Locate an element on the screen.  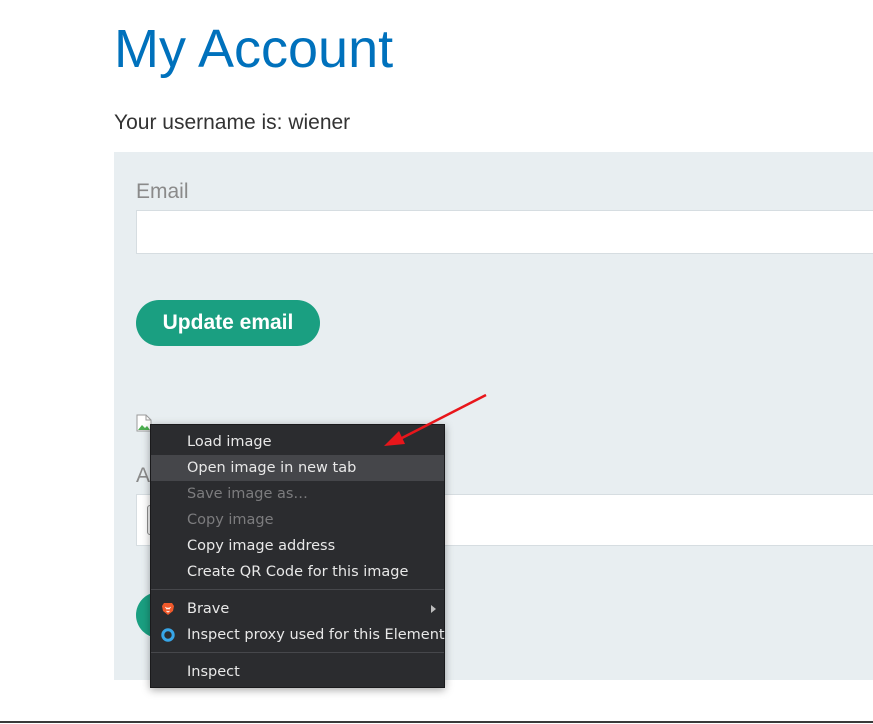
menu-item-open-image-new-tab: Open image in new tab is located at coordinates (297, 468).